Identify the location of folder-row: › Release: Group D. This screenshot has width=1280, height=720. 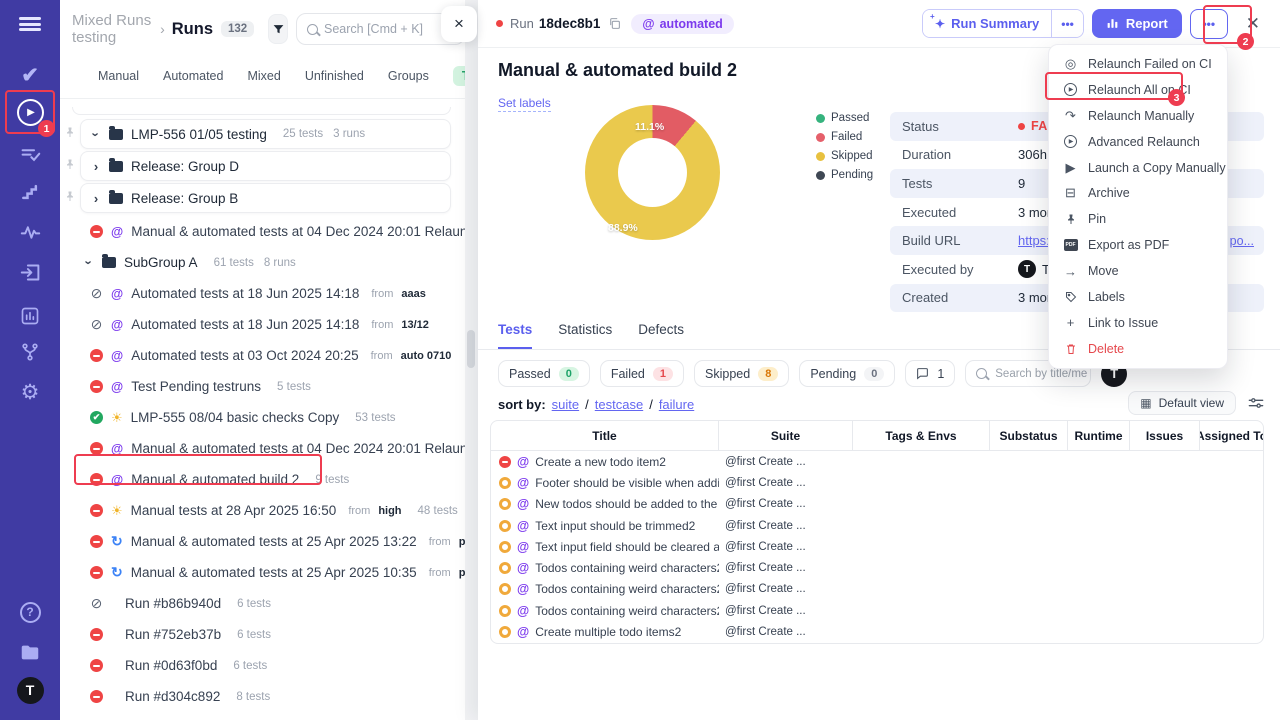
(264, 166).